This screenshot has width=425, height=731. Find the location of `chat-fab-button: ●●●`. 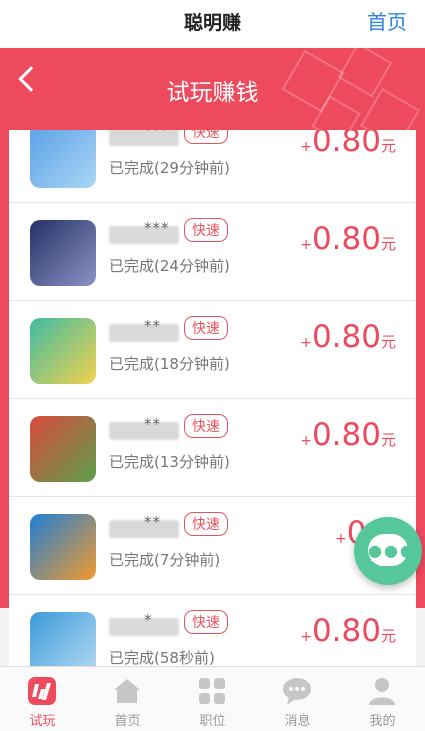

chat-fab-button: ●●● is located at coordinates (388, 551).